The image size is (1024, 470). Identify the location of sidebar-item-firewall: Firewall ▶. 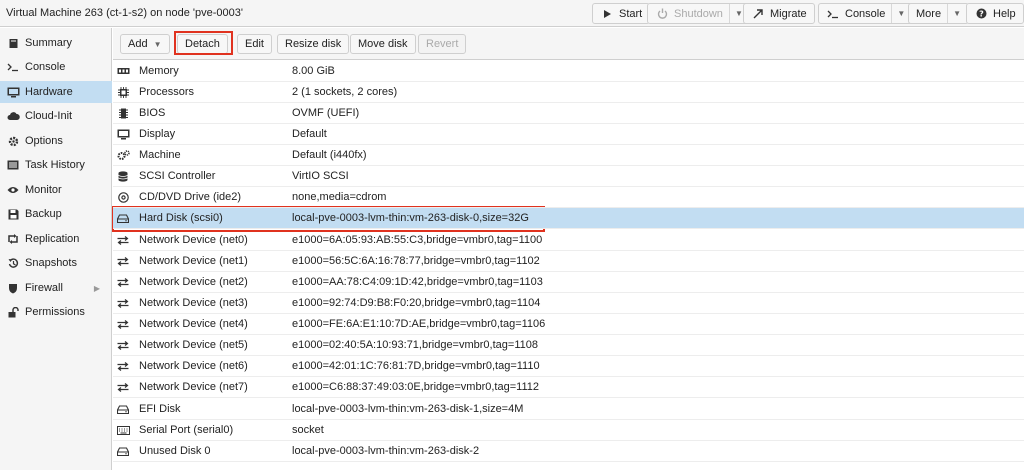
(56, 288).